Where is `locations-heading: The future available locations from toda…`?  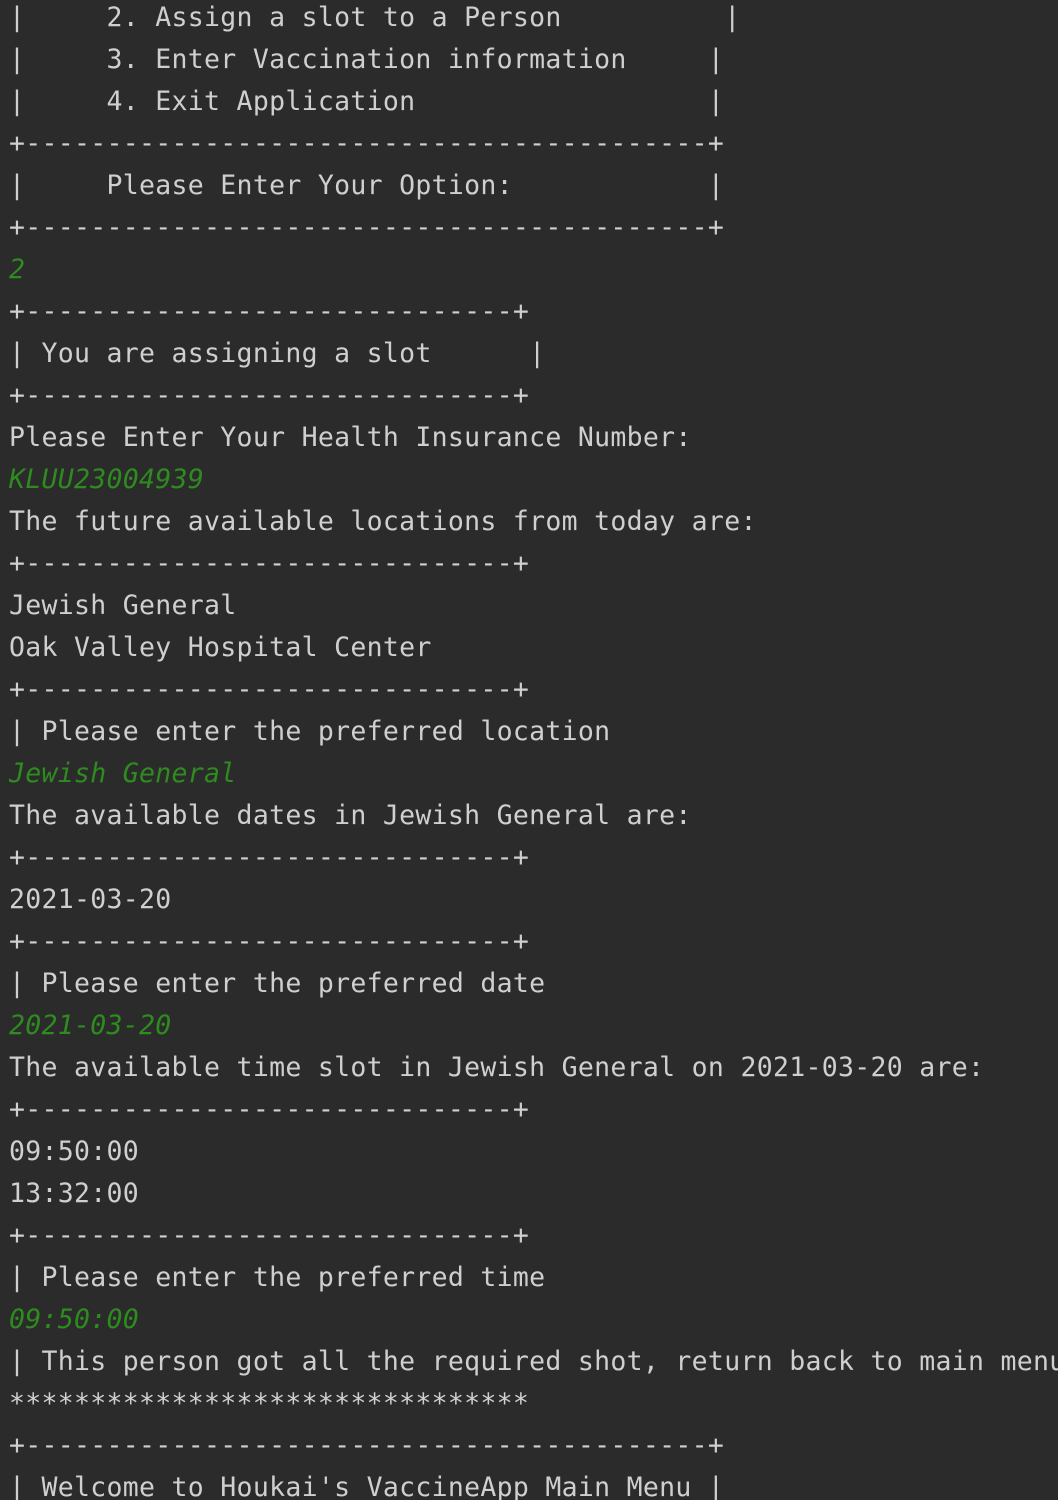
locations-heading: The future available locations from toda… is located at coordinates (383, 521).